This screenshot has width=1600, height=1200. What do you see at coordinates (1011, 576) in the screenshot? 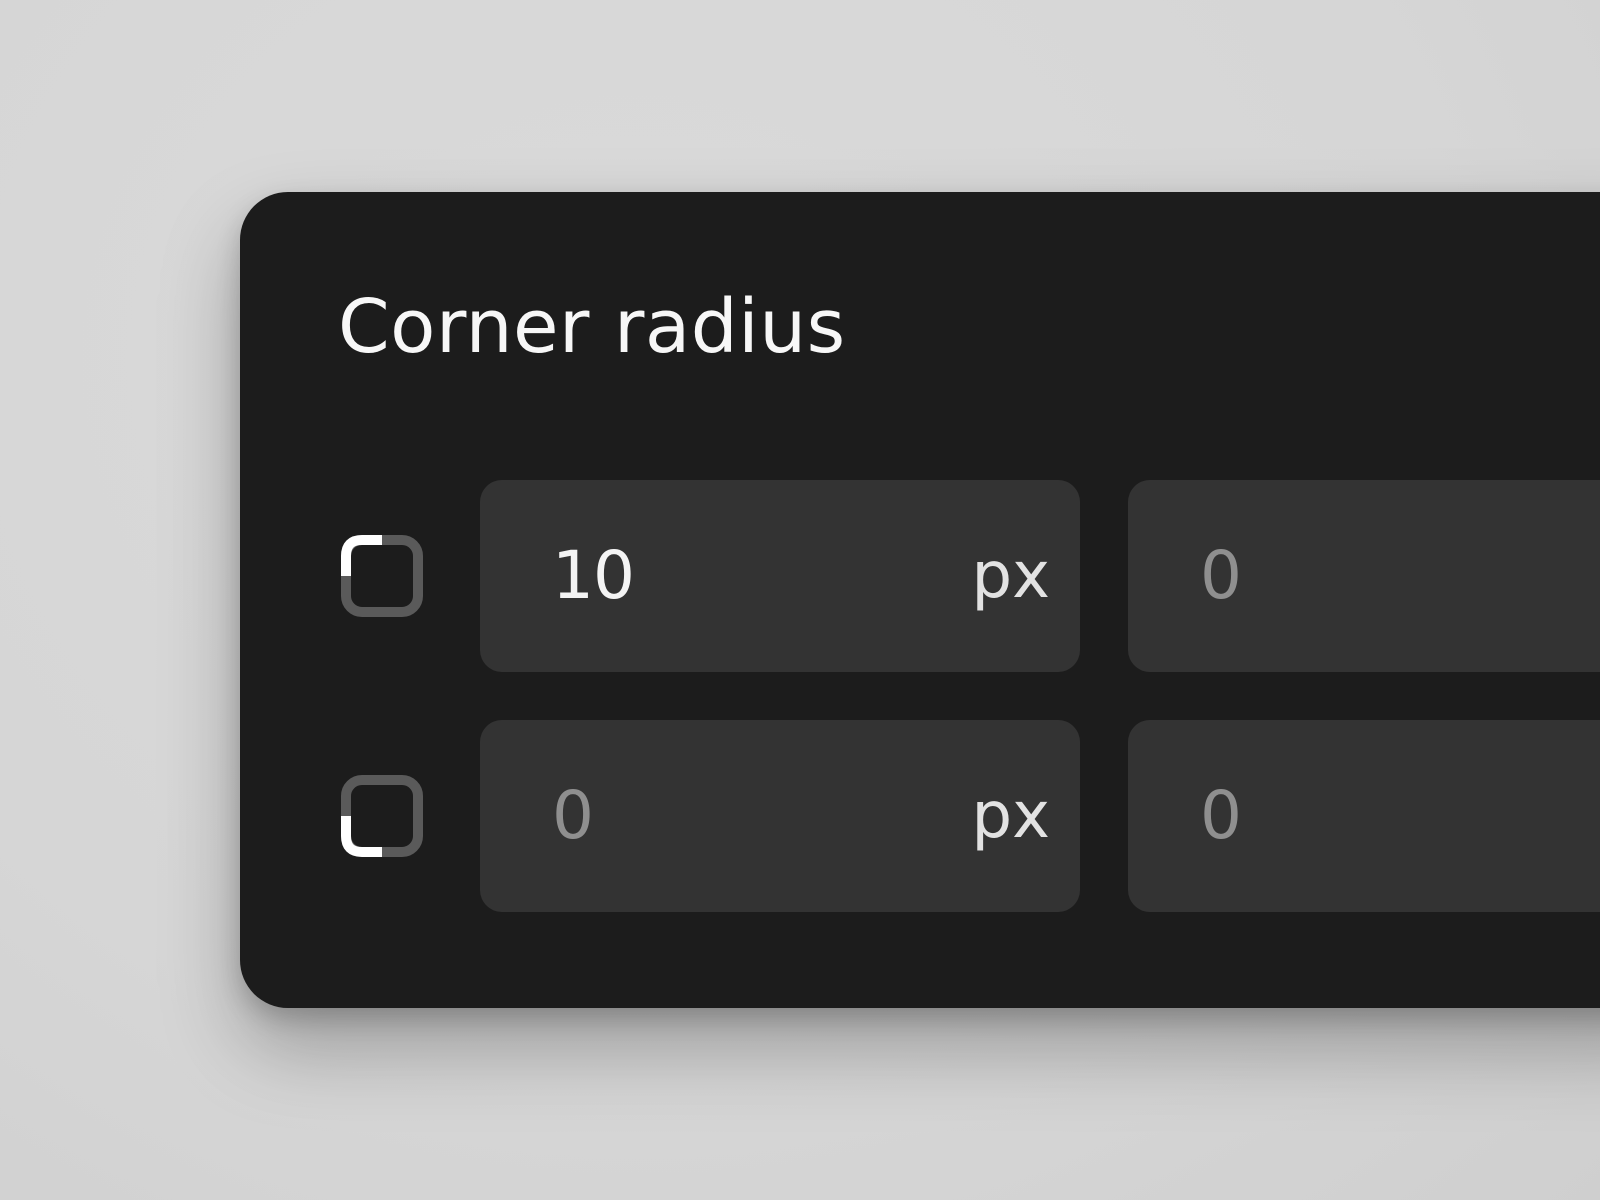
I see `top-left-radius-unit: px` at bounding box center [1011, 576].